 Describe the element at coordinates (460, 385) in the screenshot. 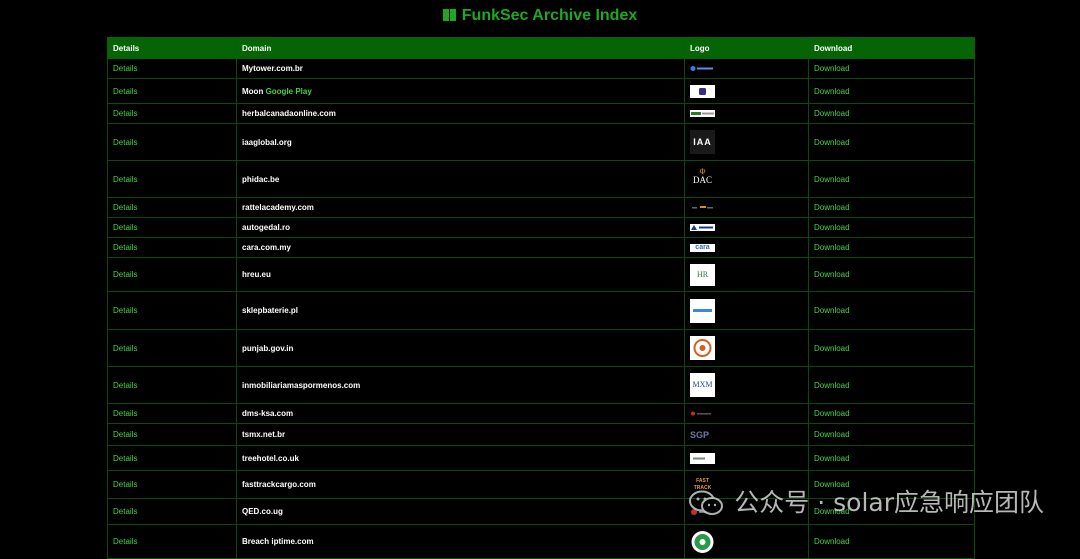

I see `domain-name: inmobiliariamaspormenos.com` at that location.